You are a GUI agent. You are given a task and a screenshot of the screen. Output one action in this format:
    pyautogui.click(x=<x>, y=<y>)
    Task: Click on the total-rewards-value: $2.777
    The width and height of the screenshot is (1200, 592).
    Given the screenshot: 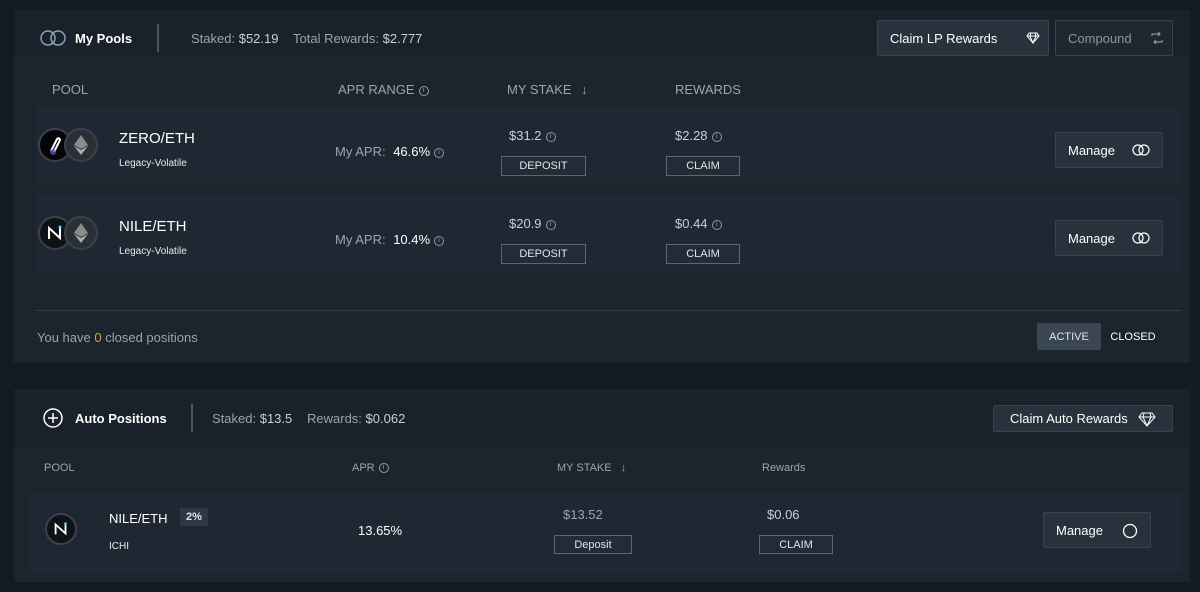 What is the action you would take?
    pyautogui.click(x=402, y=38)
    